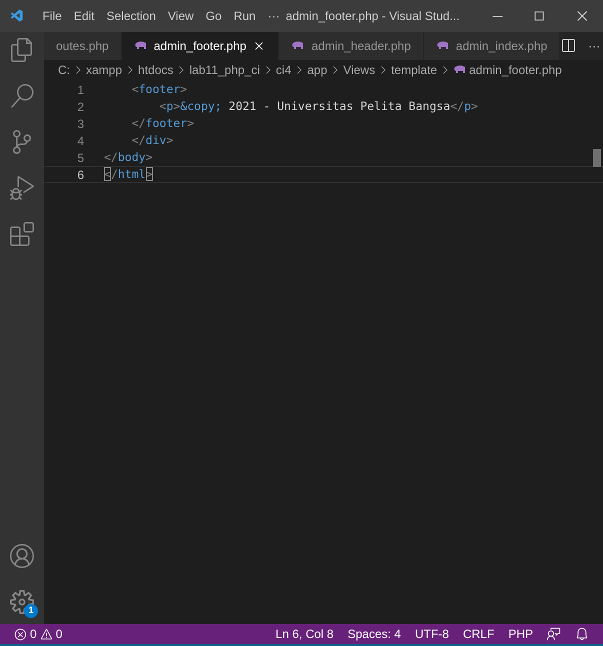 The width and height of the screenshot is (603, 646). What do you see at coordinates (64, 70) in the screenshot?
I see `breadcrumb-item: C:` at bounding box center [64, 70].